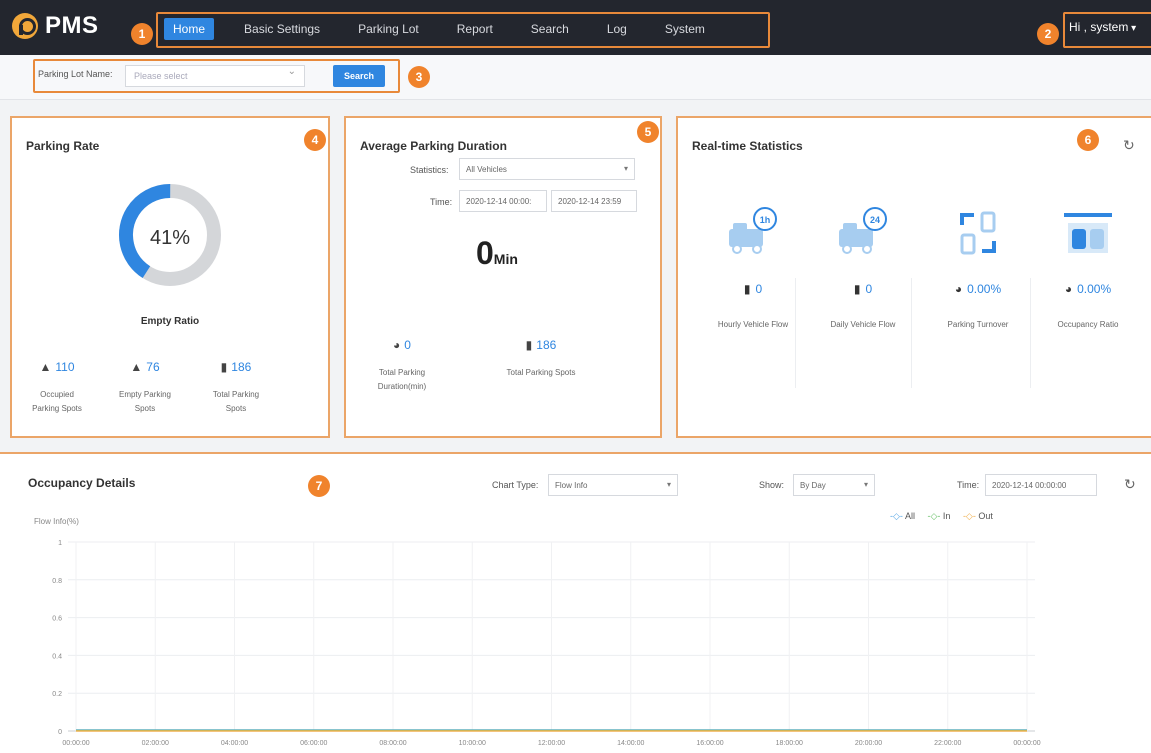 This screenshot has width=1151, height=753. I want to click on total-parking-spots-stat: ▮ 186 Total Parking Spots, so click(541, 359).